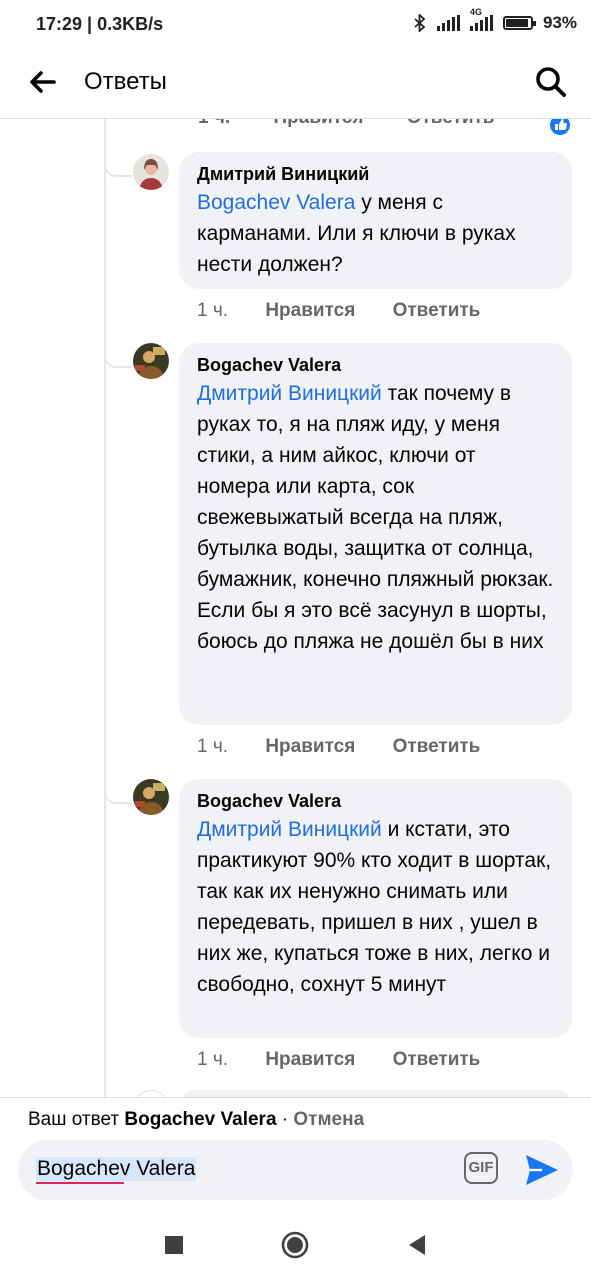  What do you see at coordinates (559, 22) in the screenshot?
I see `battery-level: 93%` at bounding box center [559, 22].